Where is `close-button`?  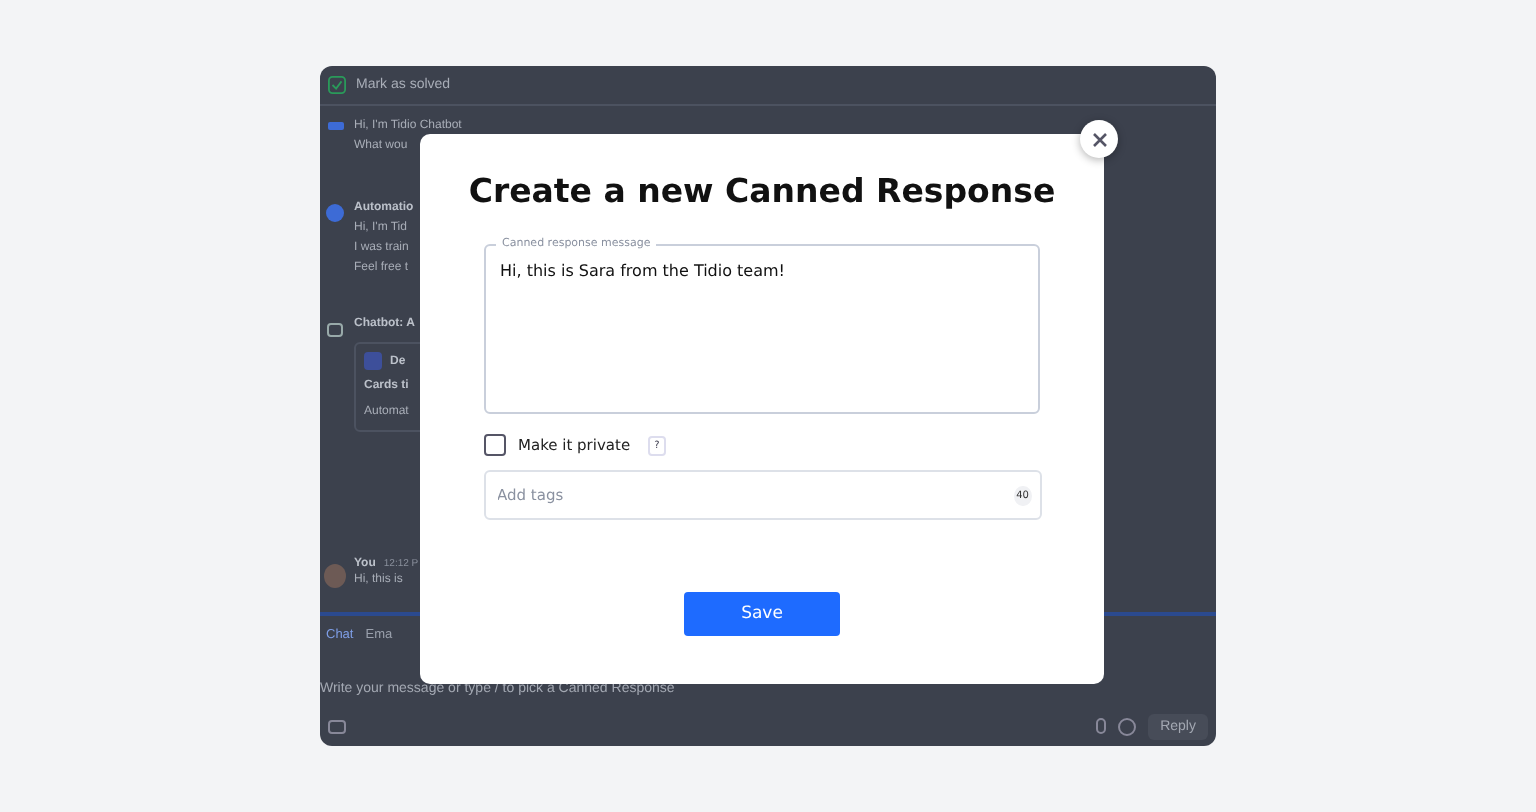
close-button is located at coordinates (1099, 139).